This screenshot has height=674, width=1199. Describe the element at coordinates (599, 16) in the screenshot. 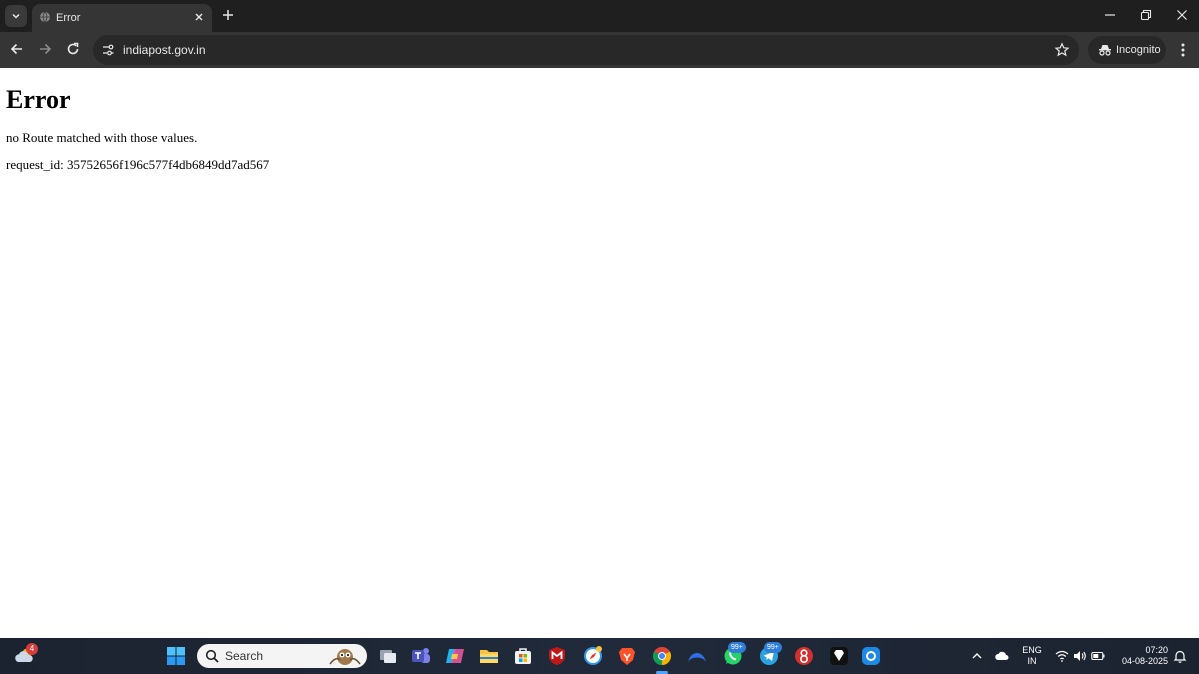

I see `browser-tab-strip: Error` at that location.